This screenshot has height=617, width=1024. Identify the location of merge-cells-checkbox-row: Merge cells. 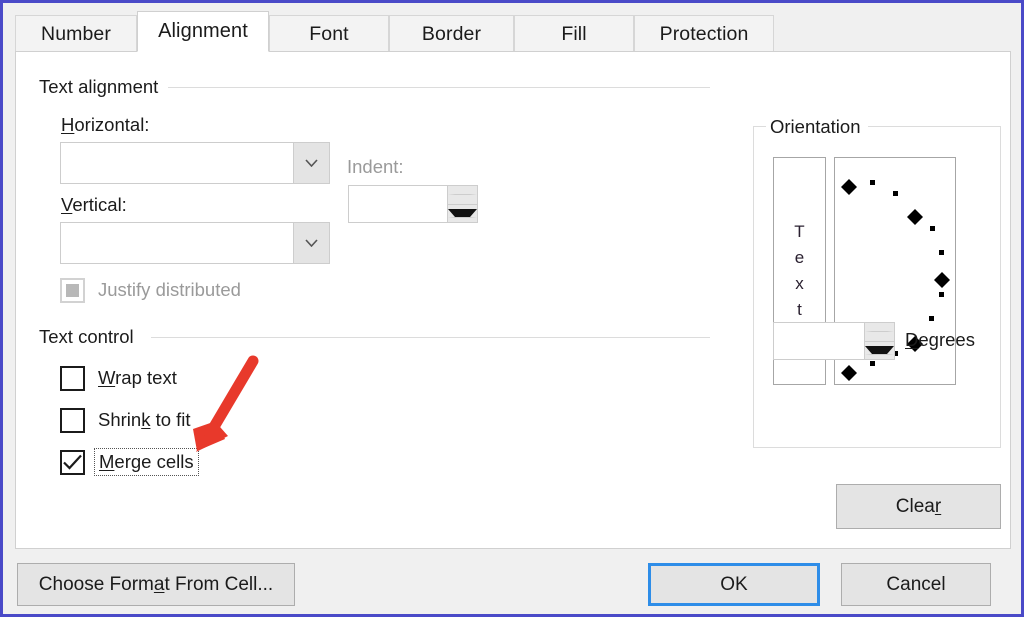
(129, 462).